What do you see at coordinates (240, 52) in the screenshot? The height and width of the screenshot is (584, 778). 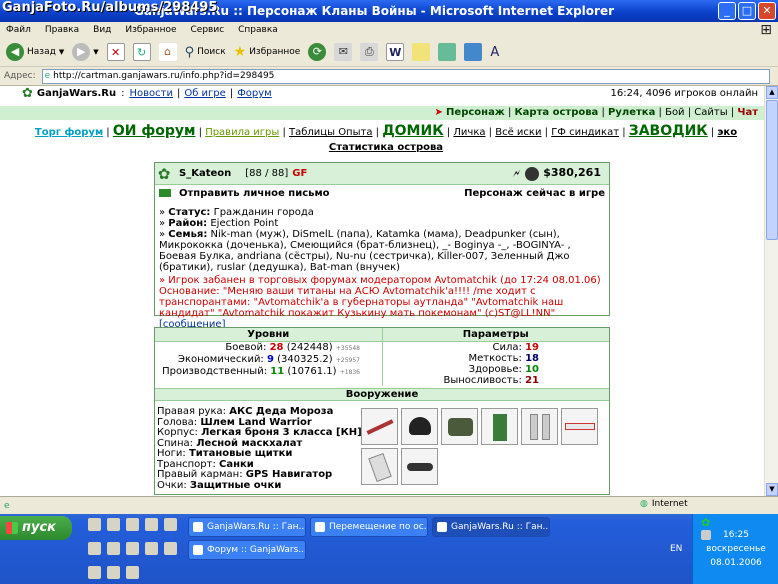 I see `star-icon: ★` at bounding box center [240, 52].